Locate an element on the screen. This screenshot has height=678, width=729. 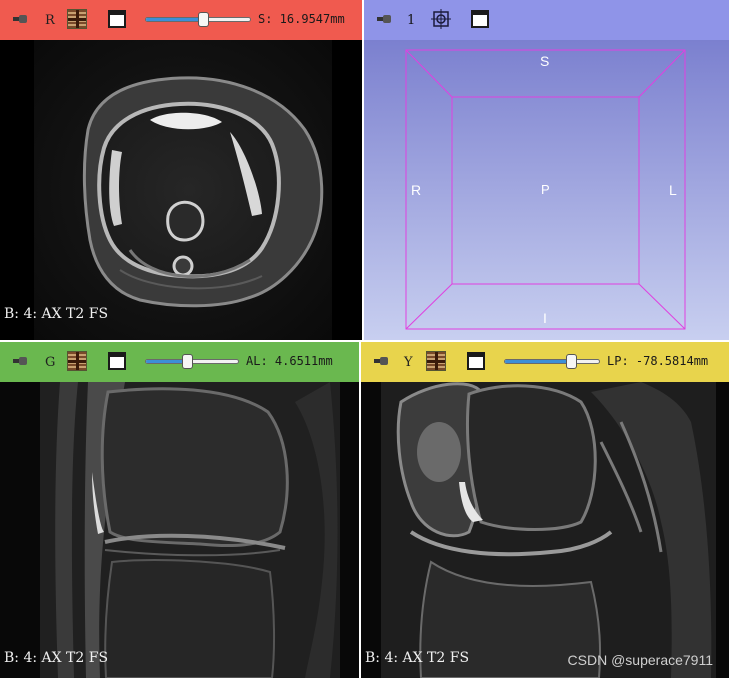
yellow-view-controller-bar: Y LP: -78.5814mm is located at coordinates (545, 362).